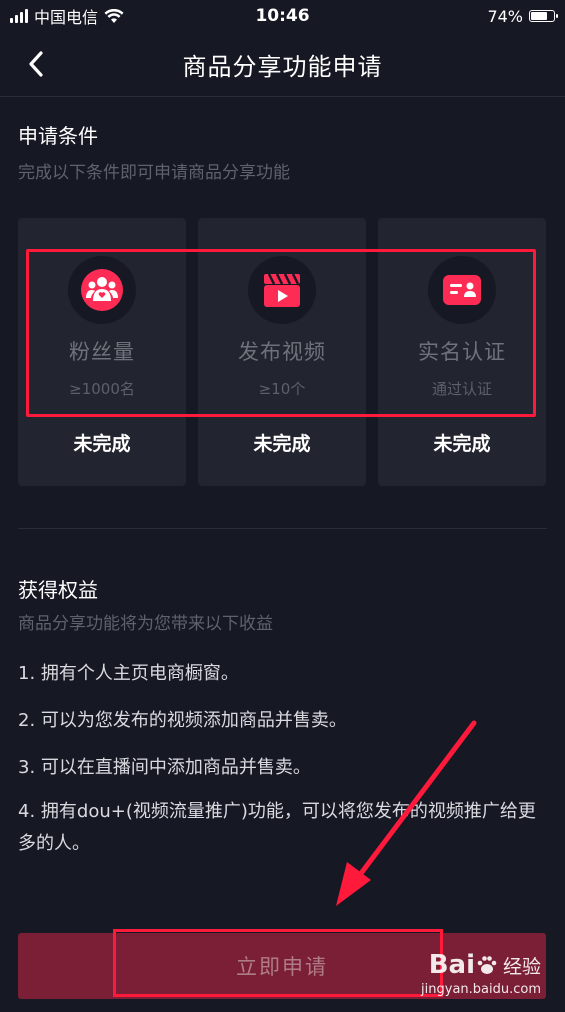 This screenshot has height=1012, width=565. I want to click on card-realname: 实名认证 通过认证 未完成, so click(462, 352).